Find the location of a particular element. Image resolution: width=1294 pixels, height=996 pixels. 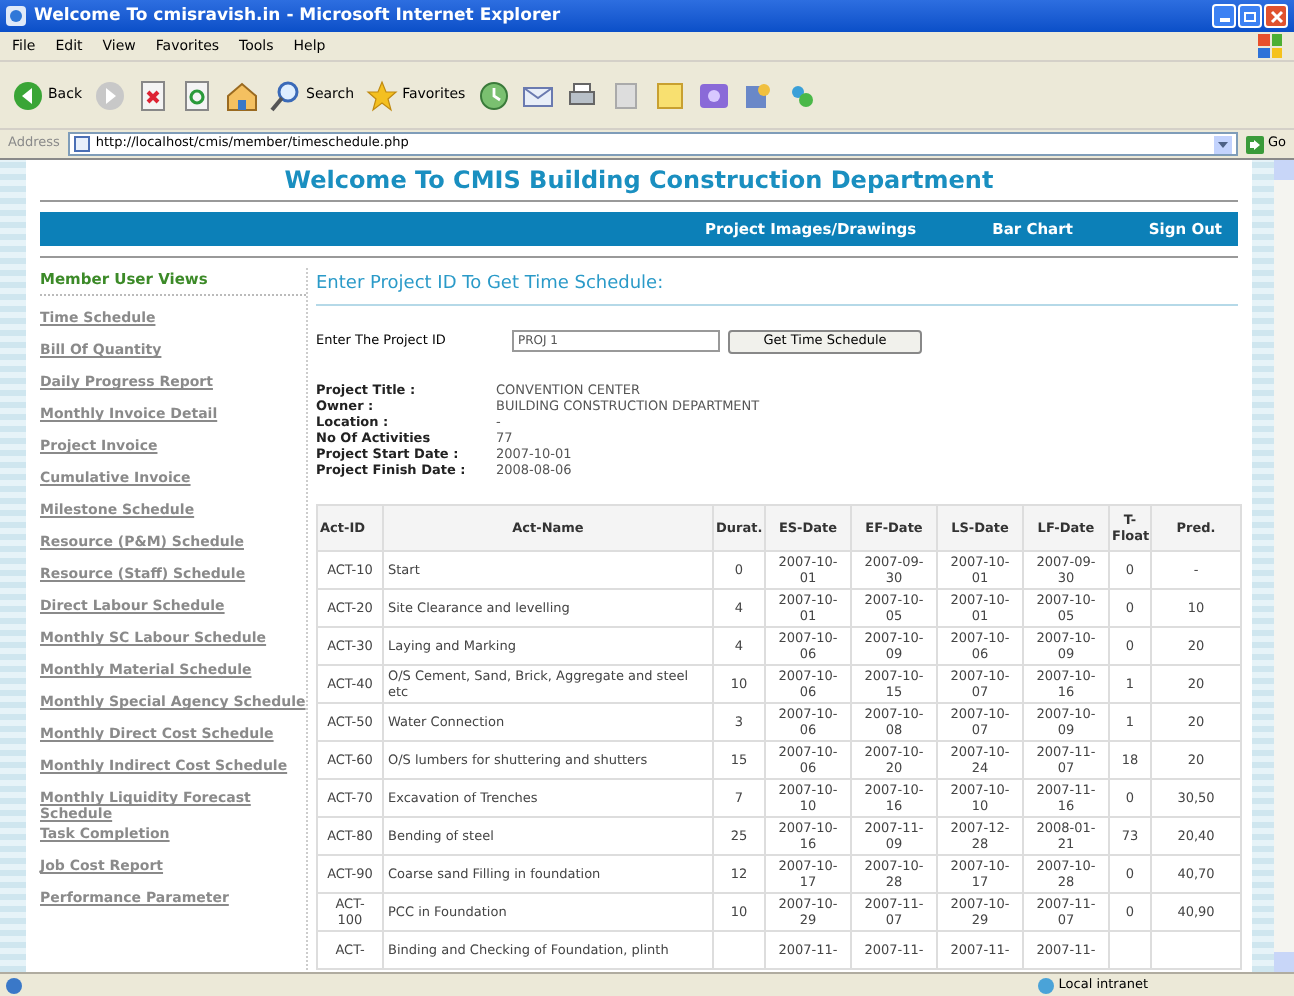

refresh-icon is located at coordinates (198, 95).